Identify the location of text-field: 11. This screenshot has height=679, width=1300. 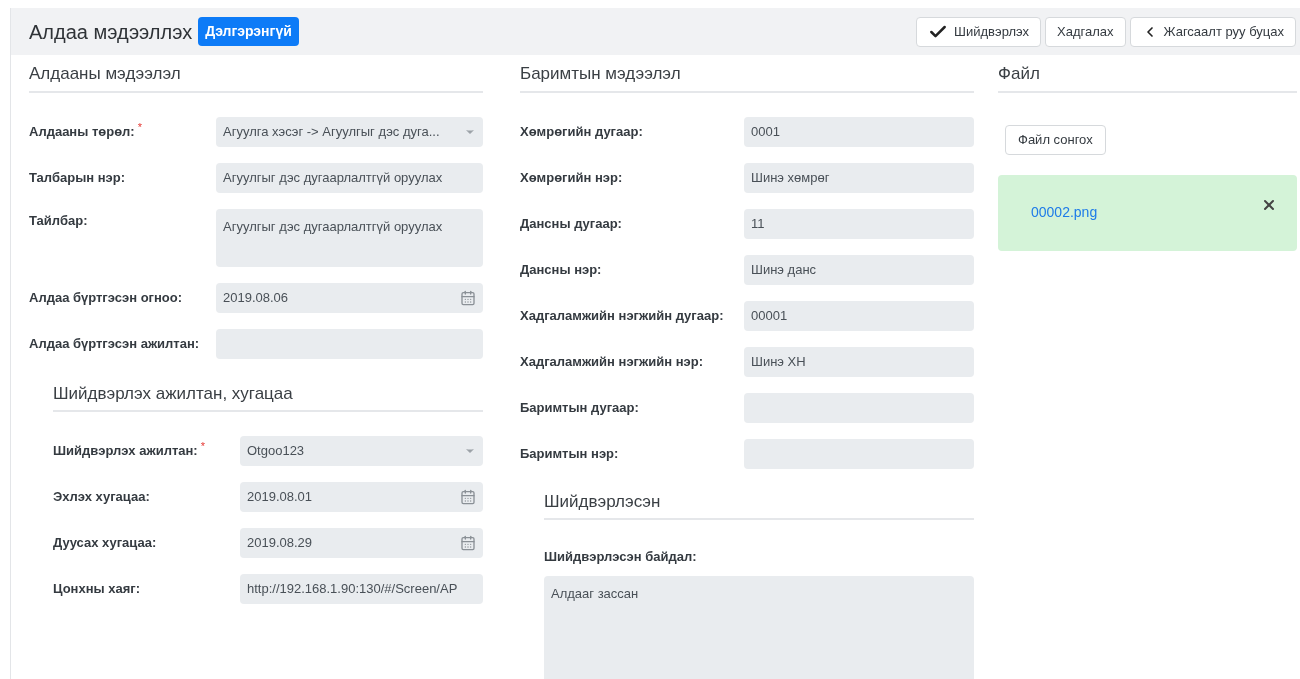
(859, 223).